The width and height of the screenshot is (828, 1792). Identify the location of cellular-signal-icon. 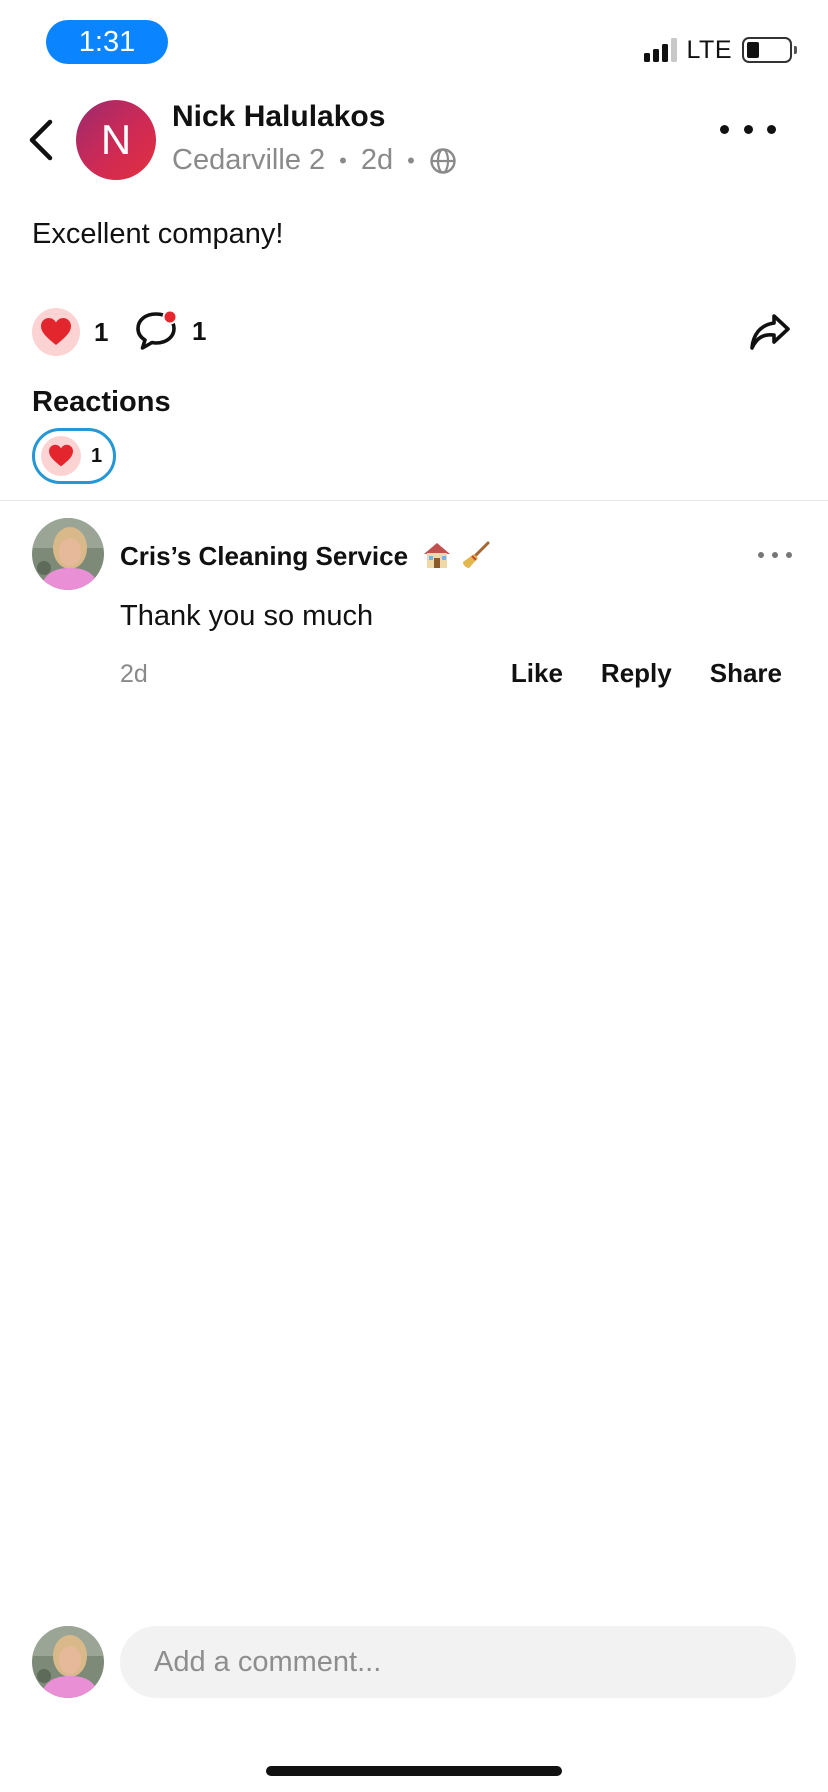
(660, 50).